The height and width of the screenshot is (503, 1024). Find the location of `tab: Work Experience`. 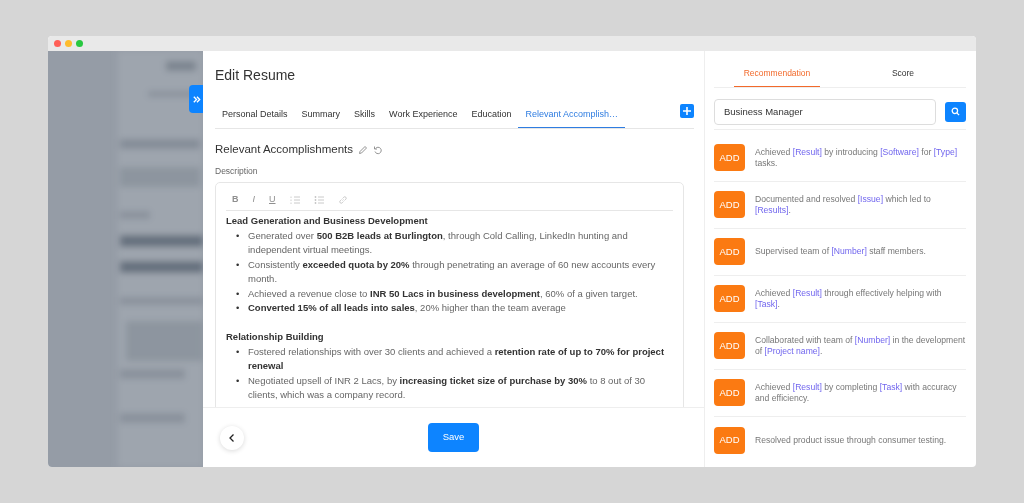

tab: Work Experience is located at coordinates (423, 117).